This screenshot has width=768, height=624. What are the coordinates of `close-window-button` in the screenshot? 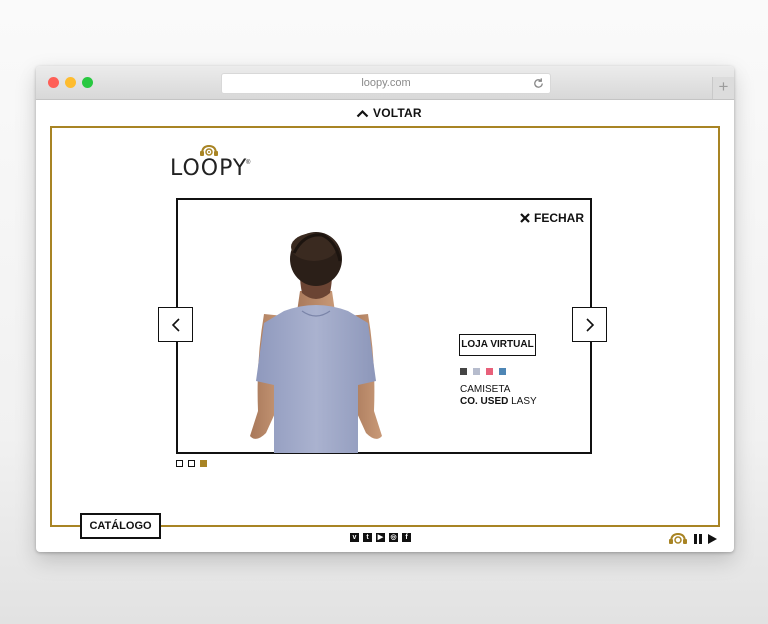 It's located at (53, 82).